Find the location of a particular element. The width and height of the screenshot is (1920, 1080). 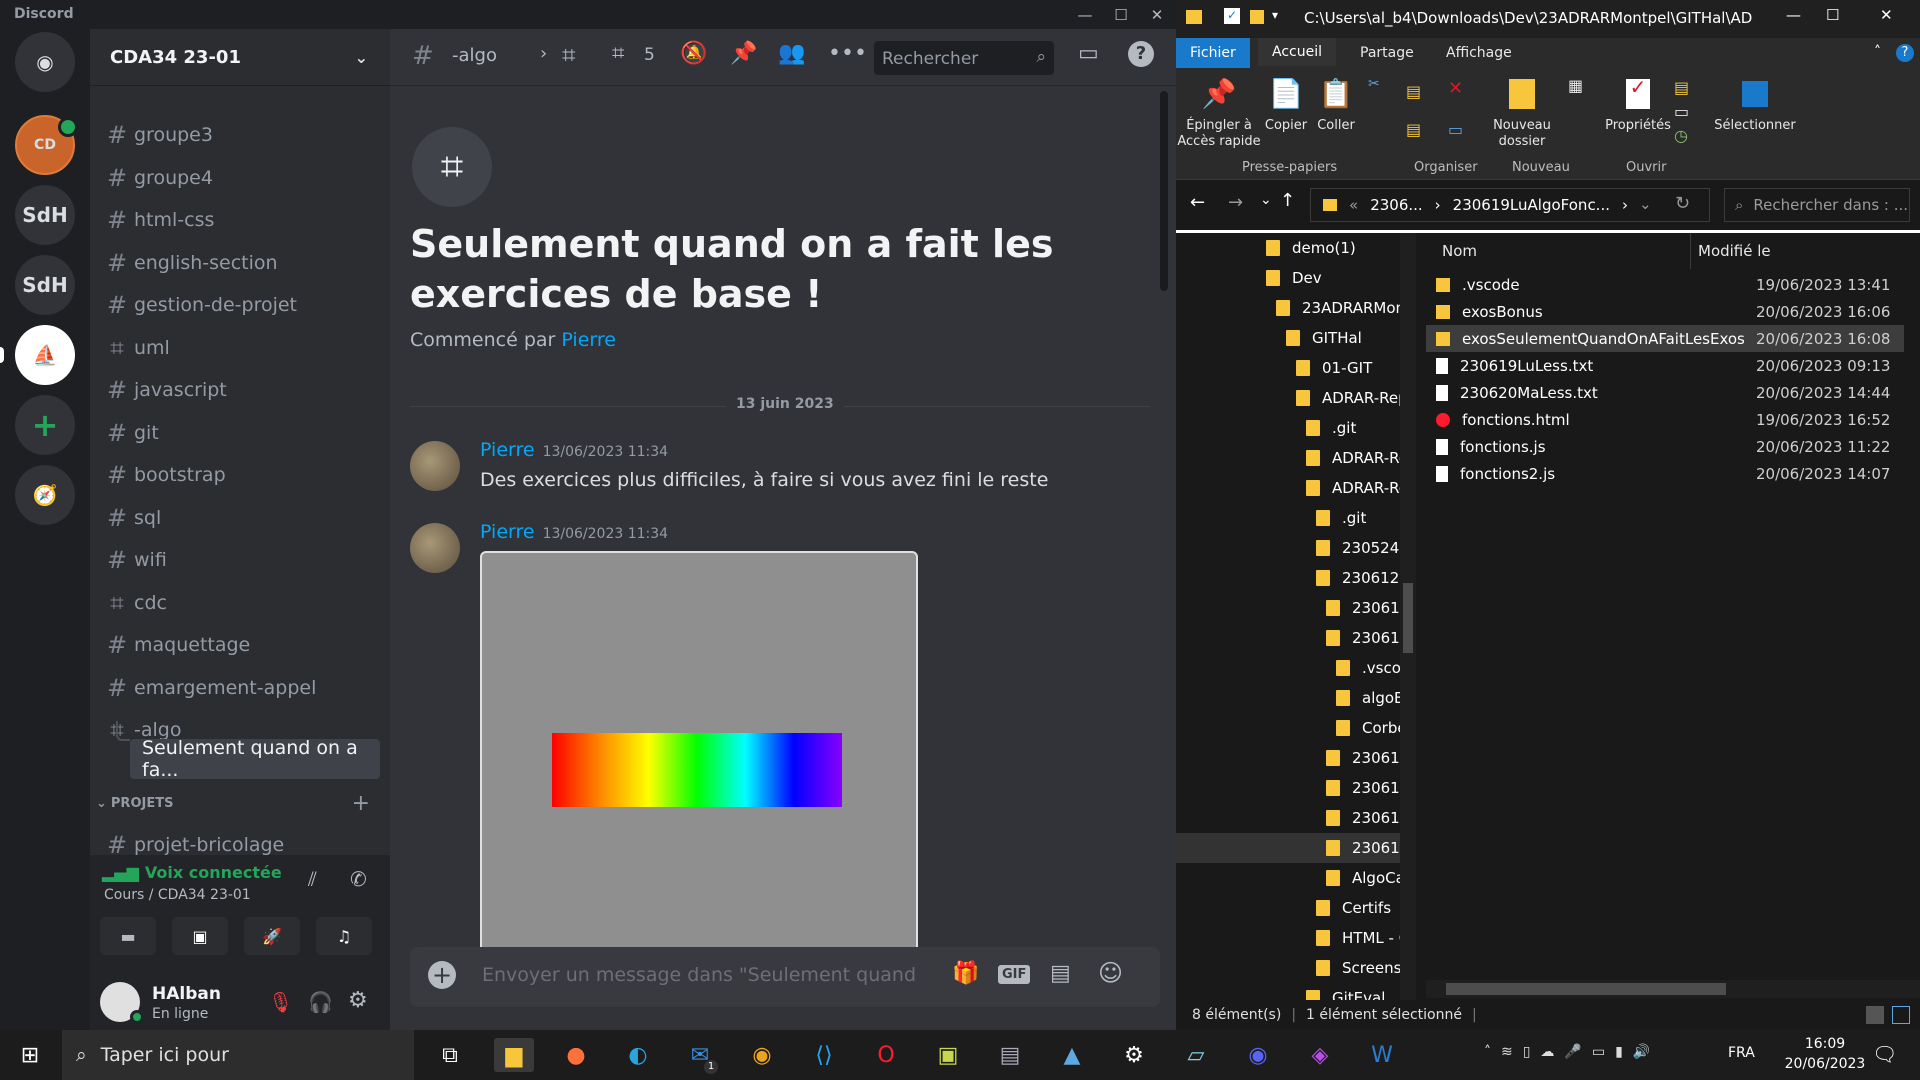

tree-node: 230615 is located at coordinates (1288, 818).